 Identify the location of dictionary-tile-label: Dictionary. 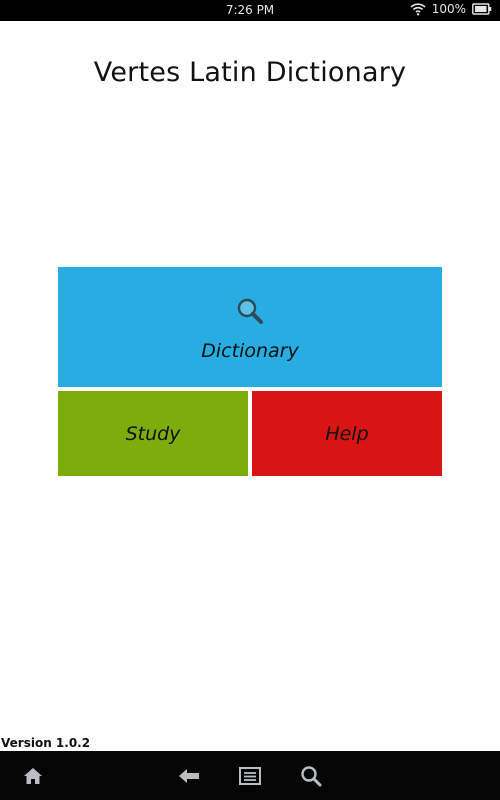
(250, 350).